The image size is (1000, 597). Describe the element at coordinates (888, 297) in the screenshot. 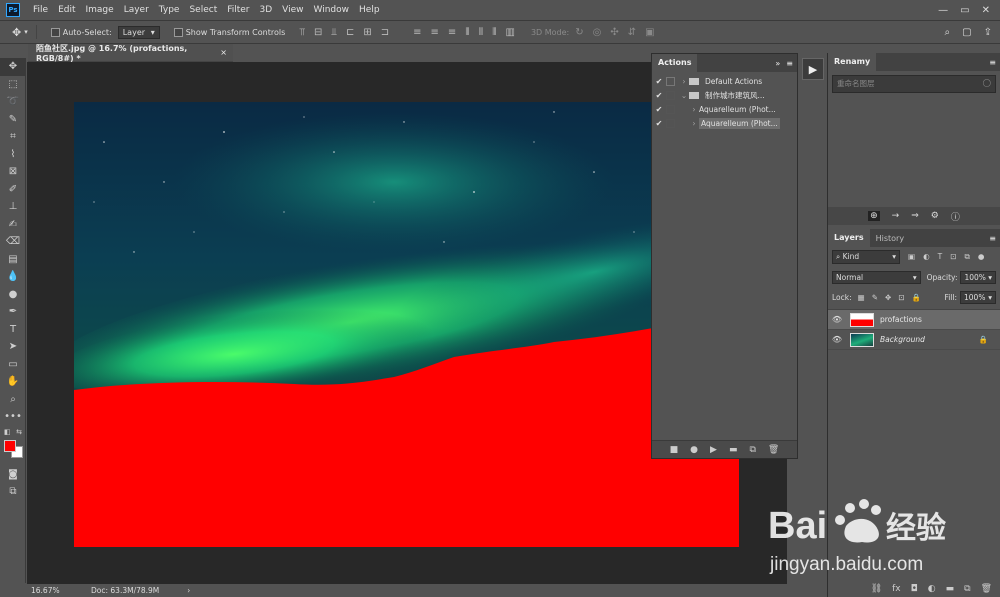

I see `lock-position-icon: ✥` at that location.